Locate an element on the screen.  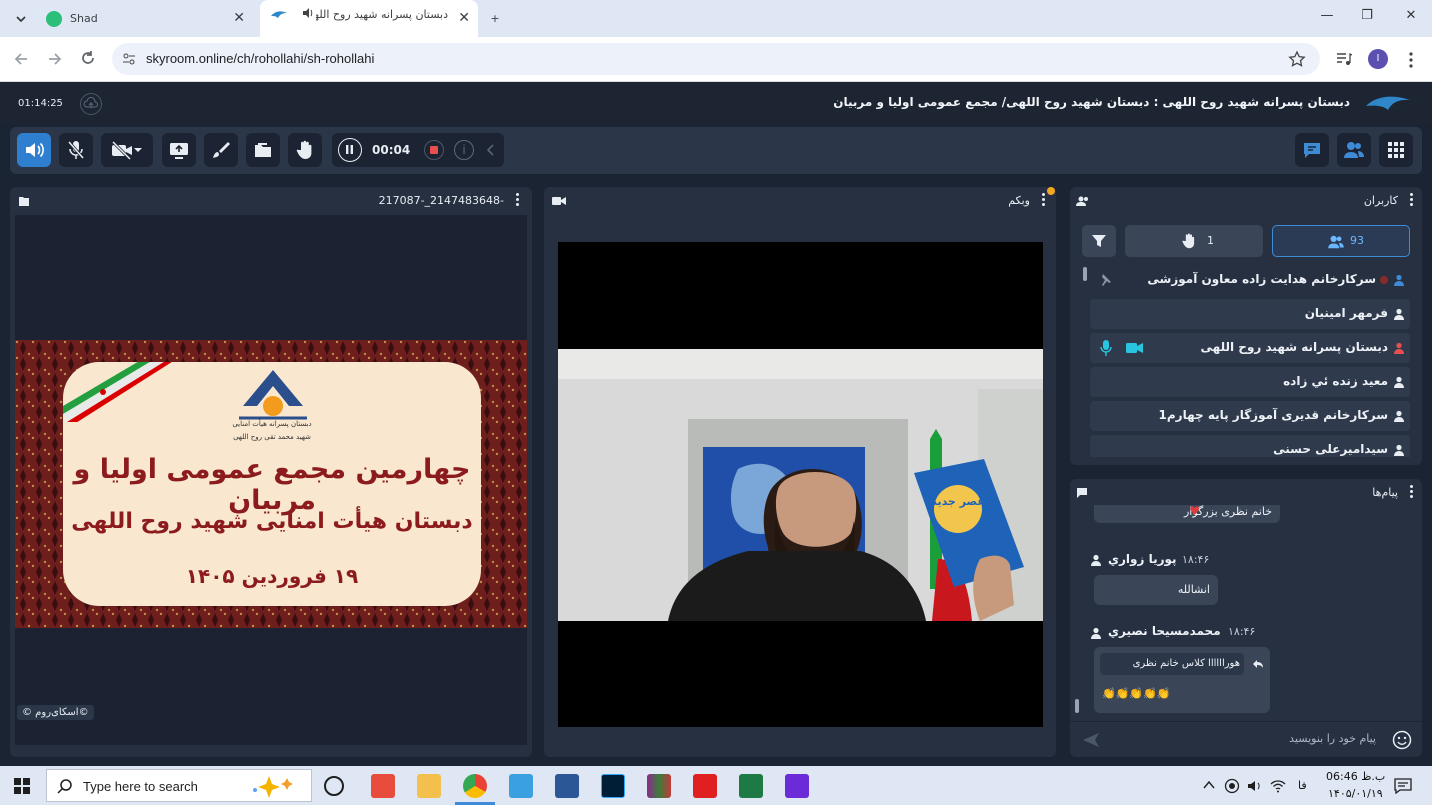
filter-button is located at coordinates (1099, 241).